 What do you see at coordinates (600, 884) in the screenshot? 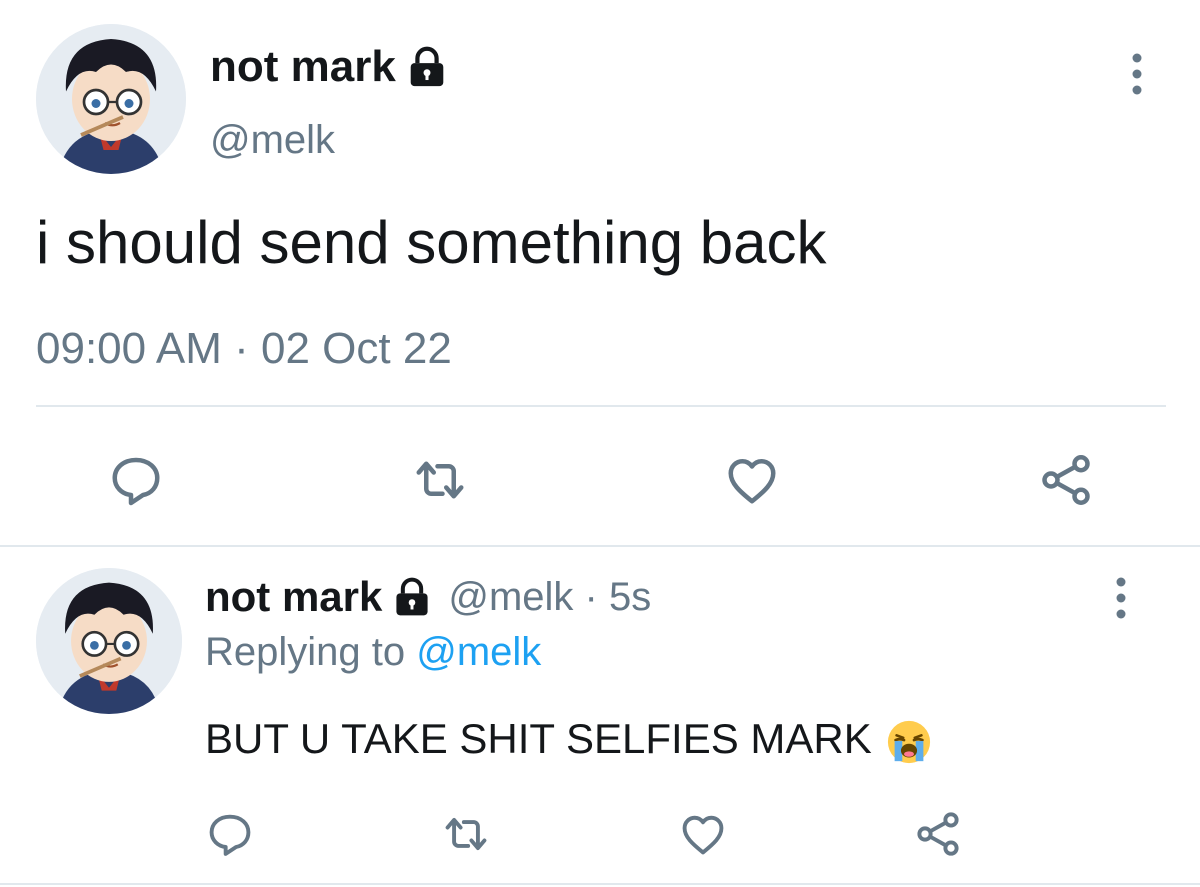
I see `bottom-divider` at bounding box center [600, 884].